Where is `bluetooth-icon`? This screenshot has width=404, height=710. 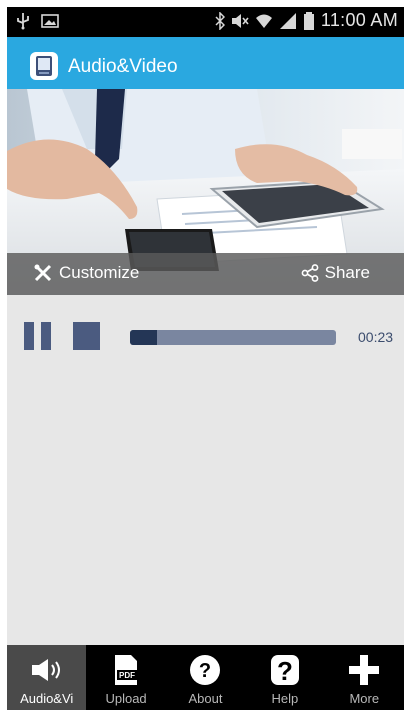 bluetooth-icon is located at coordinates (220, 20).